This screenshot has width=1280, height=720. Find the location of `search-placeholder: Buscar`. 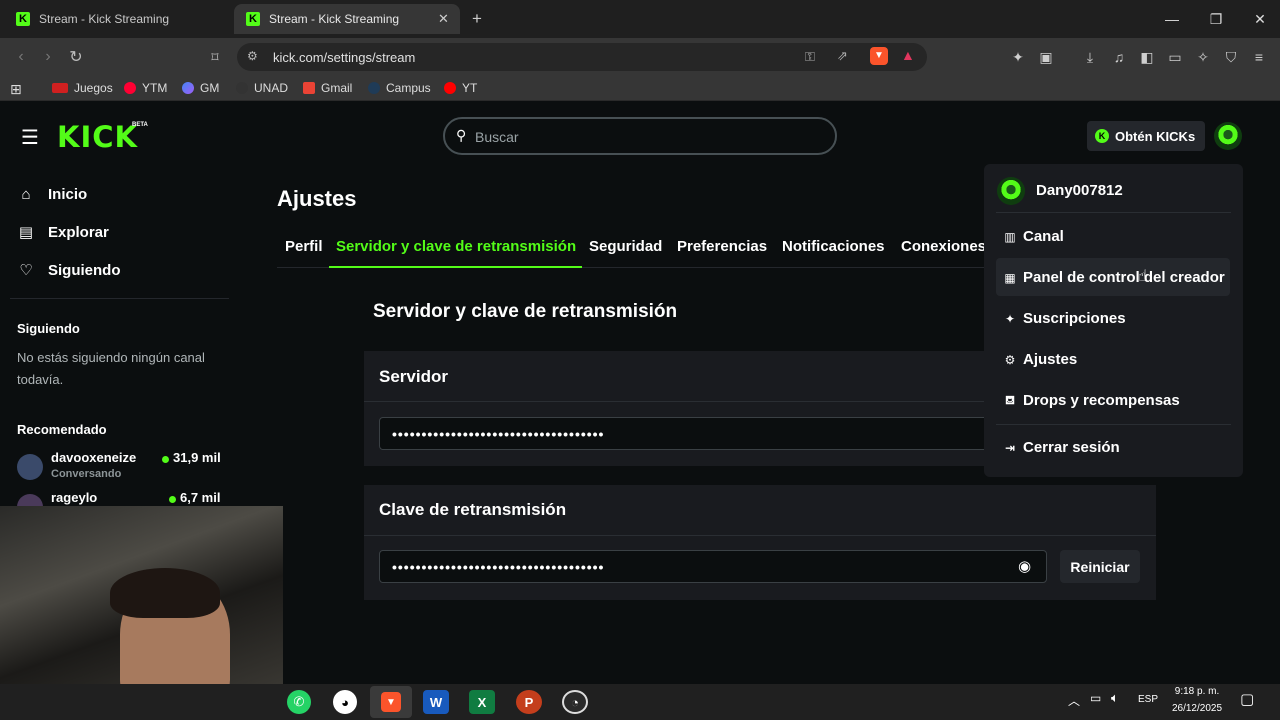

search-placeholder: Buscar is located at coordinates (497, 137).